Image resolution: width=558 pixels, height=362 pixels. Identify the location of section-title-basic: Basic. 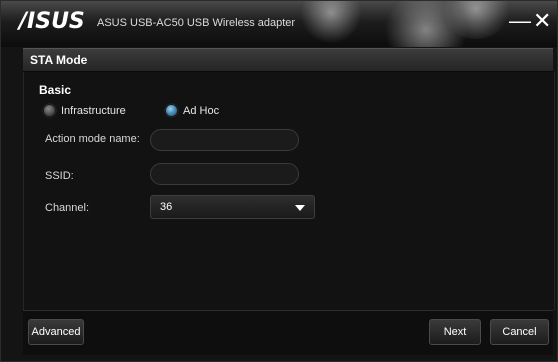
(55, 90).